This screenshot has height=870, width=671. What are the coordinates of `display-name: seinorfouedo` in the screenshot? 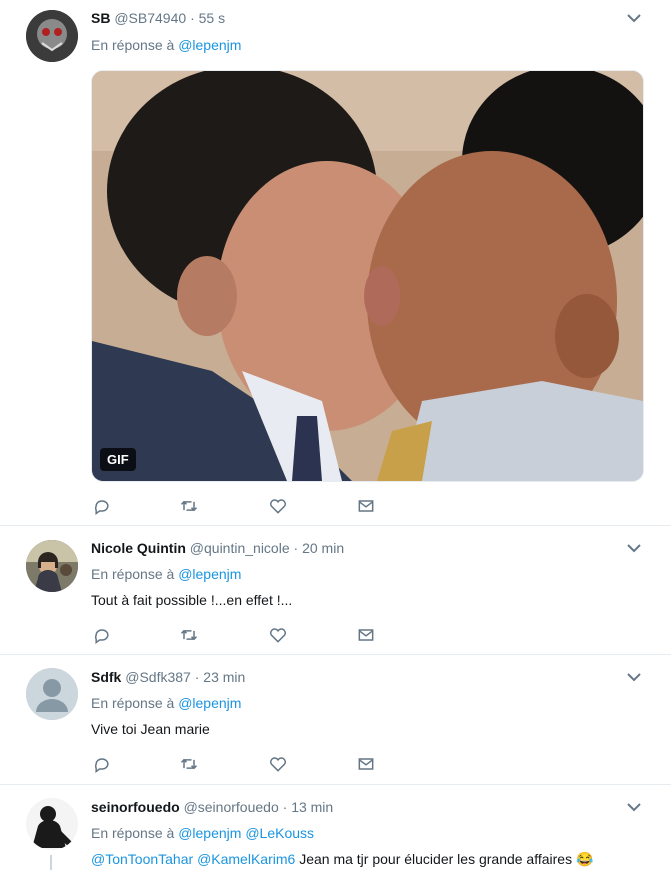 It's located at (135, 807).